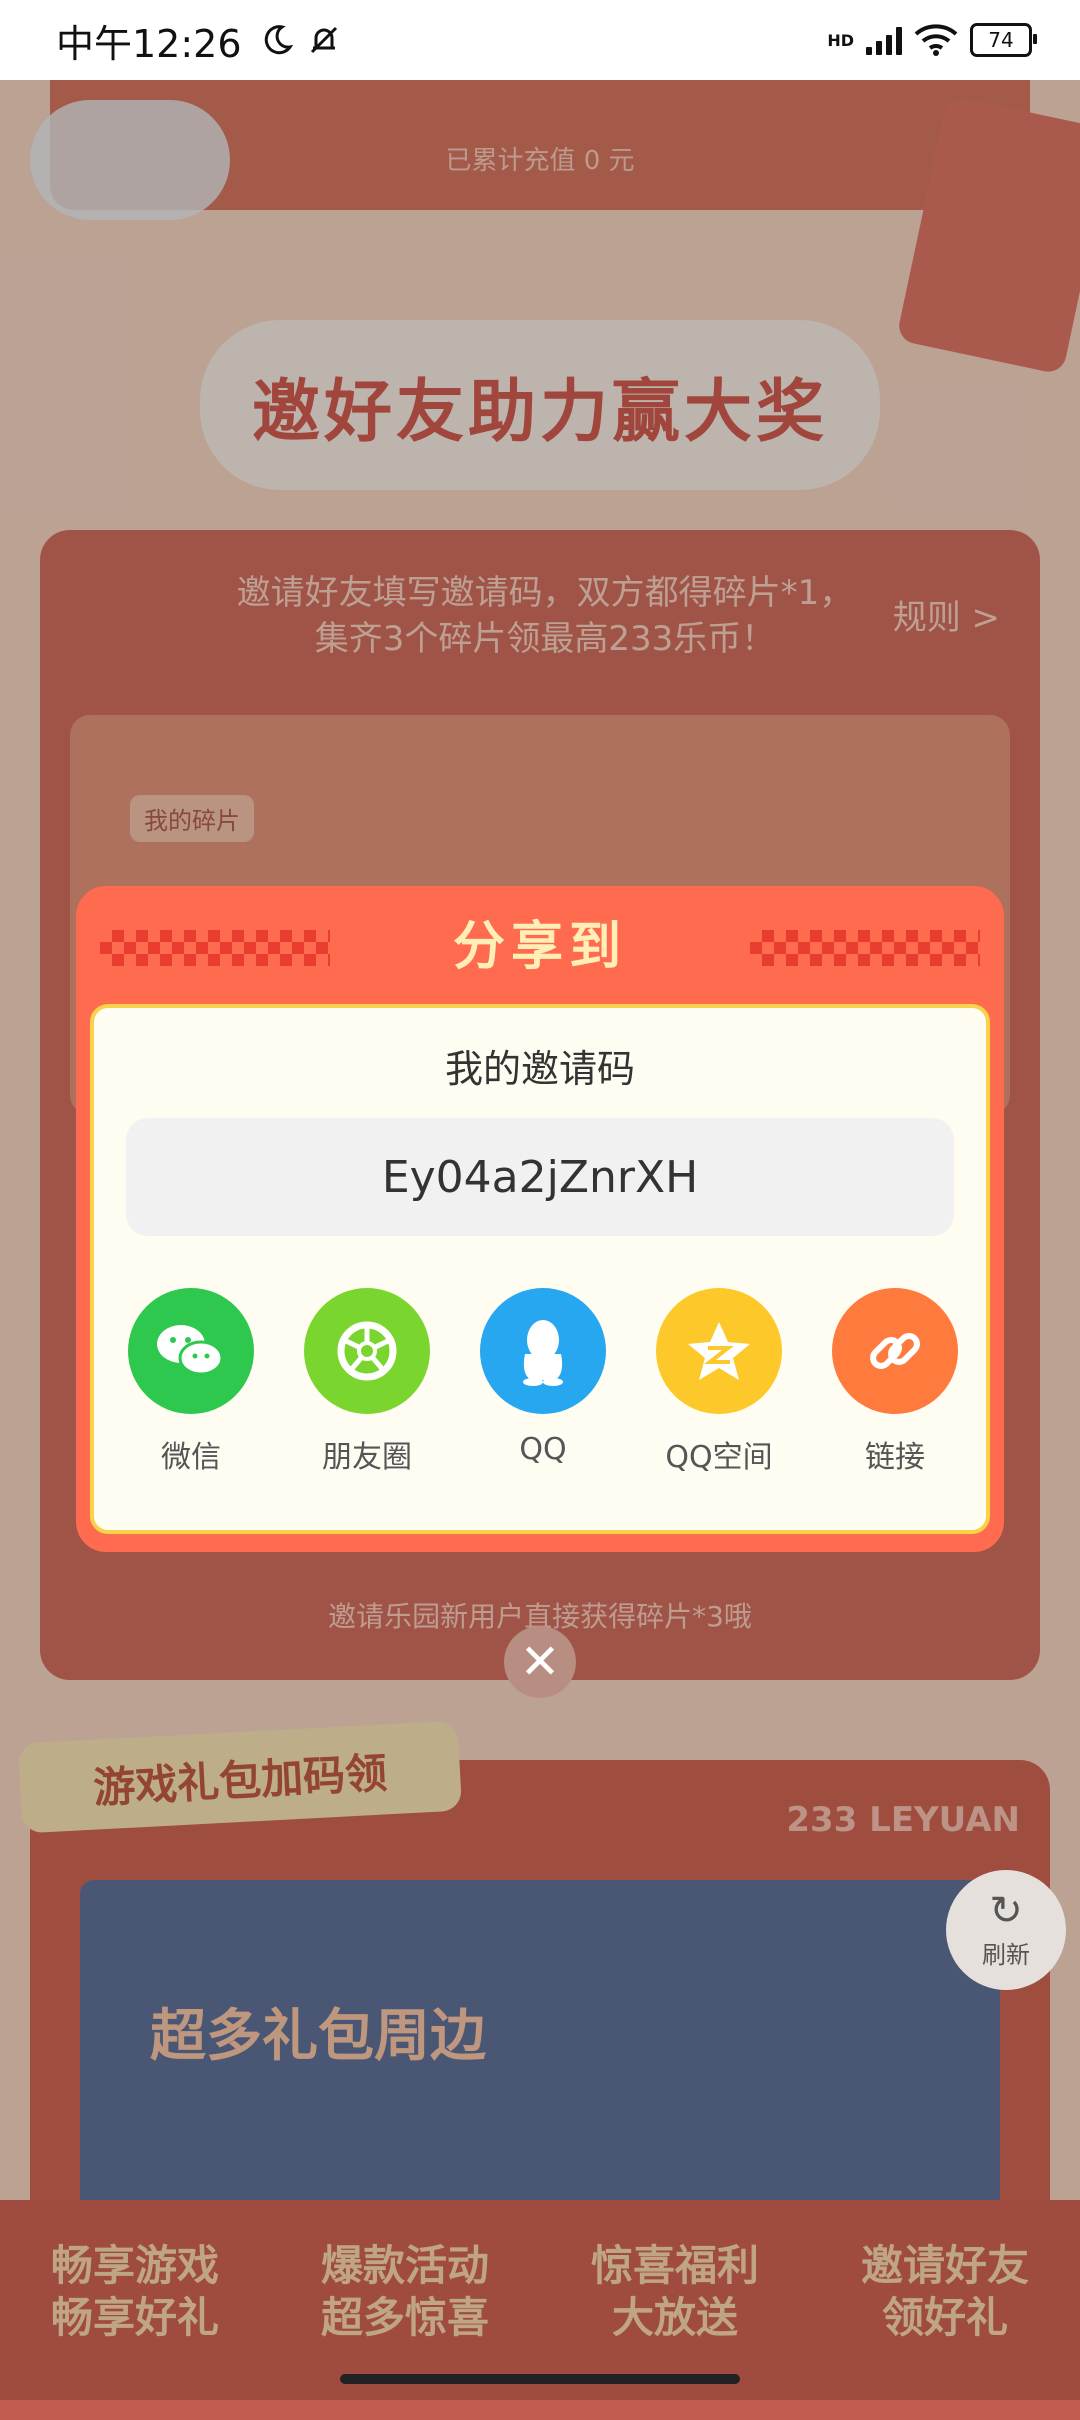  I want to click on status-time: 中午12:26, so click(149, 43).